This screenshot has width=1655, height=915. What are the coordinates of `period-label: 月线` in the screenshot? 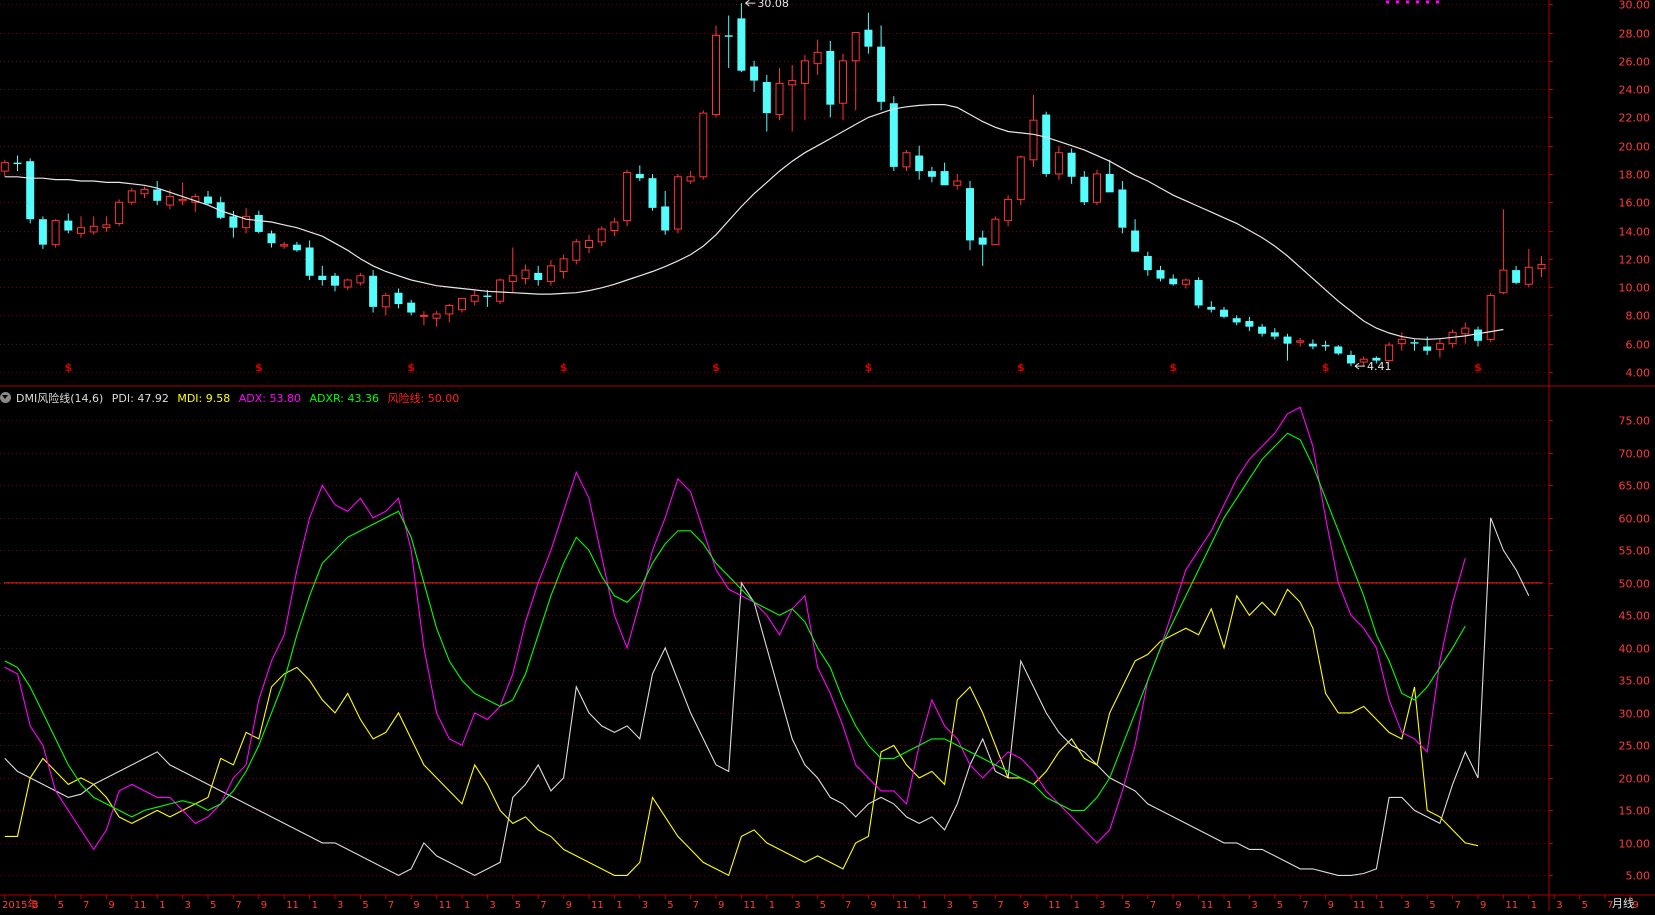 It's located at (1623, 904).